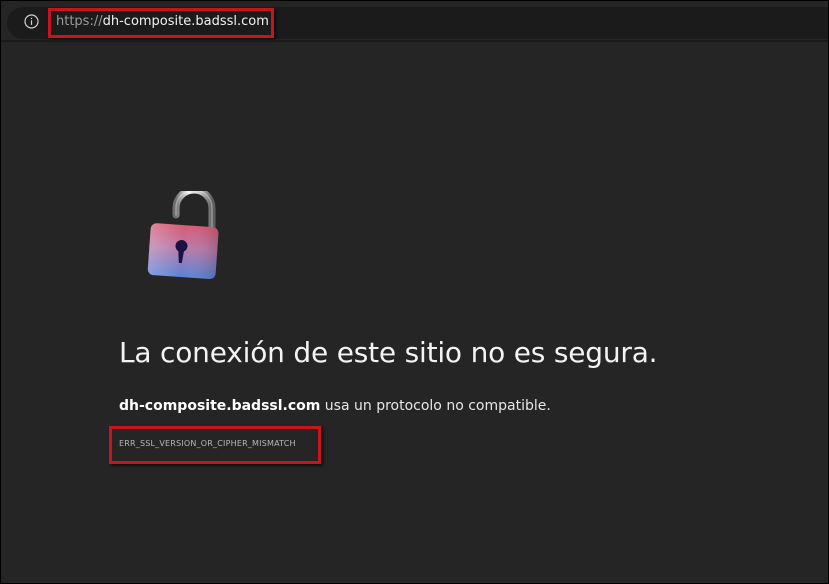 The width and height of the screenshot is (829, 584). I want to click on error-host: dh-composite.badssl.com, so click(220, 406).